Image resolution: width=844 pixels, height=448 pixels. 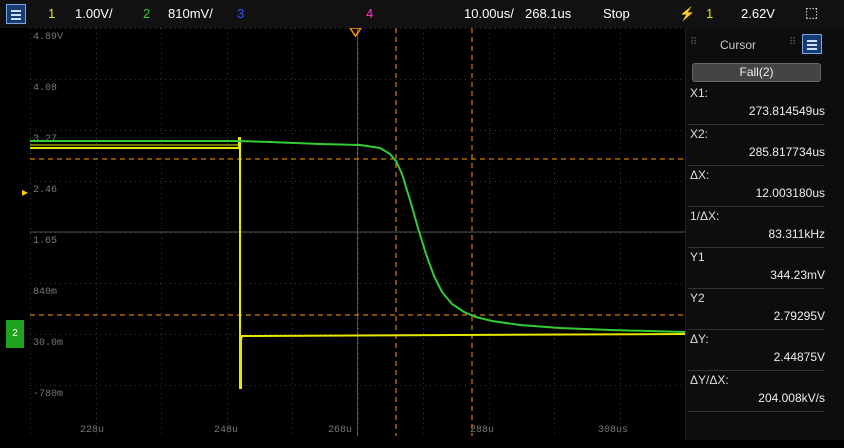 What do you see at coordinates (765, 44) in the screenshot?
I see `cursor-panel-header: ⠿ Cursor ⠿` at bounding box center [765, 44].